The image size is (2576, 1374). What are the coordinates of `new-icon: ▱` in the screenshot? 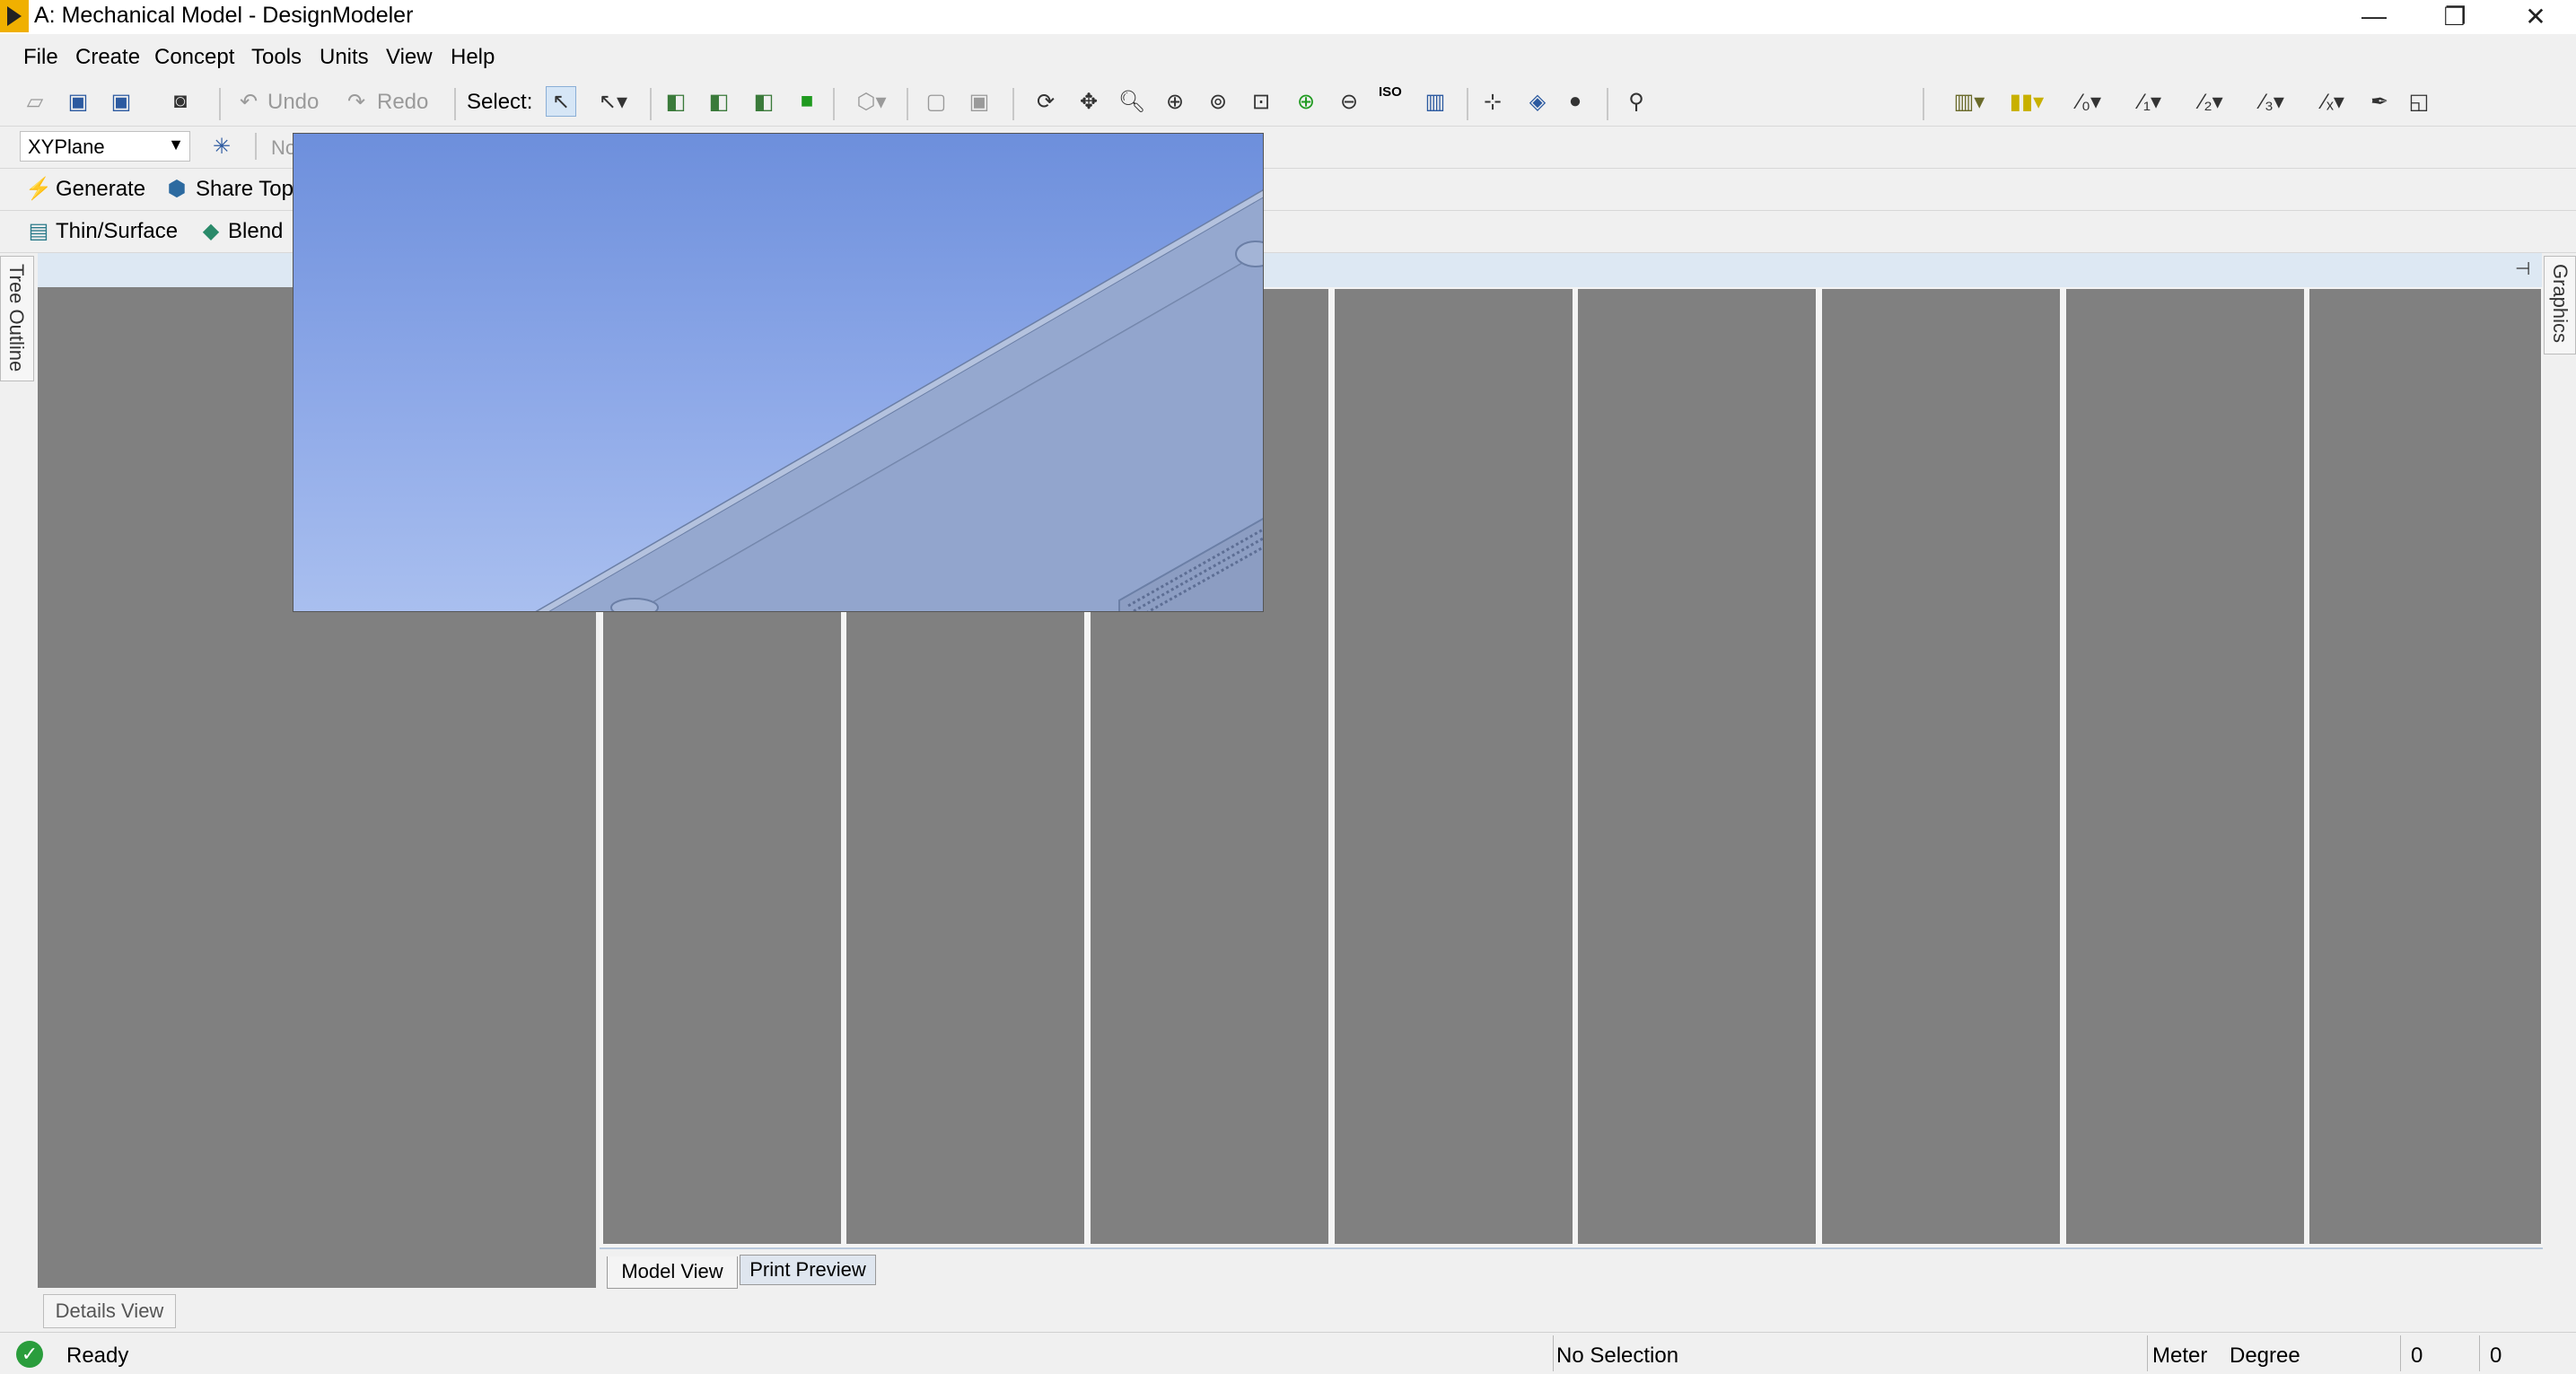 It's located at (35, 101).